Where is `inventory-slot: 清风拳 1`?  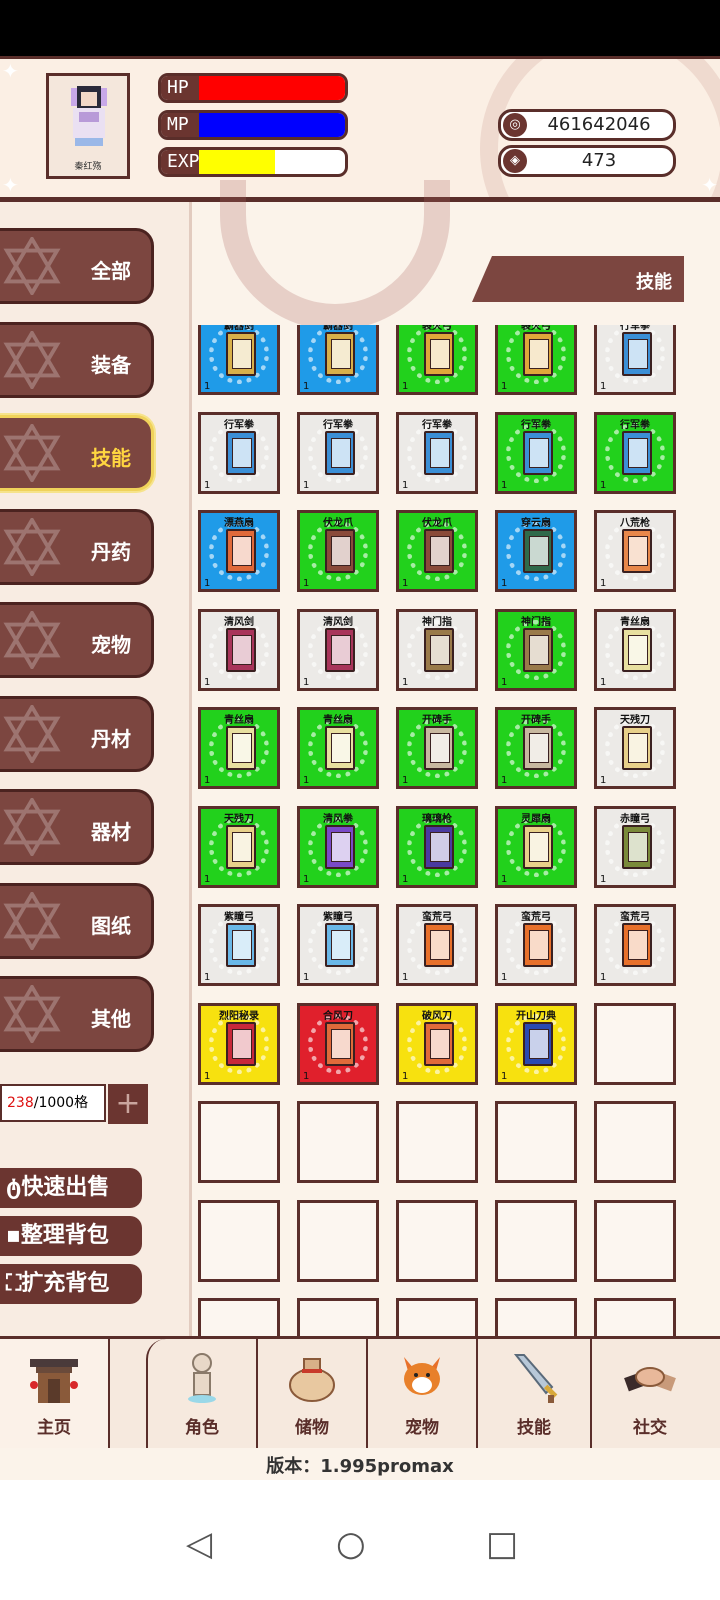
inventory-slot: 清风拳 1 is located at coordinates (338, 846).